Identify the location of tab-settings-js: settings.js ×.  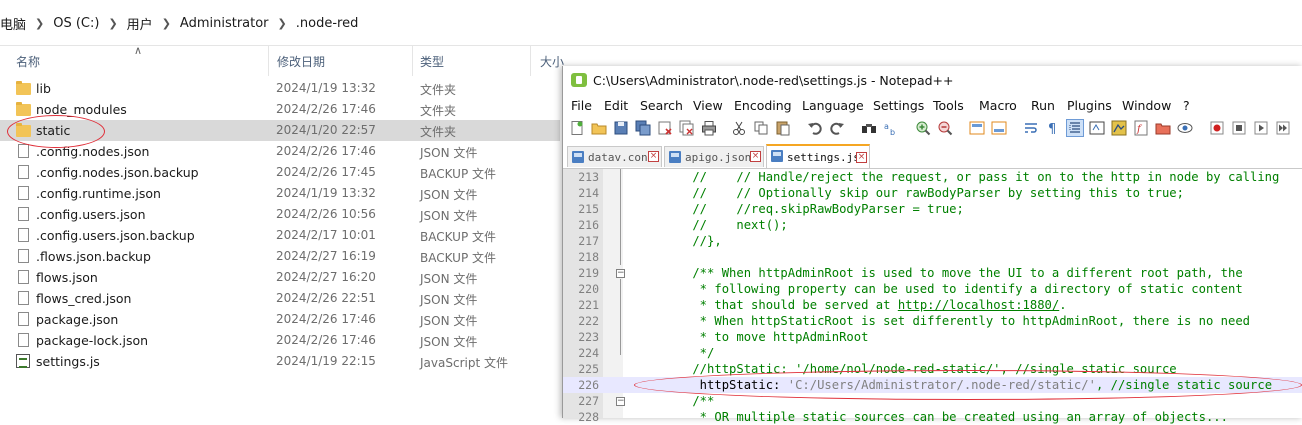
(818, 156).